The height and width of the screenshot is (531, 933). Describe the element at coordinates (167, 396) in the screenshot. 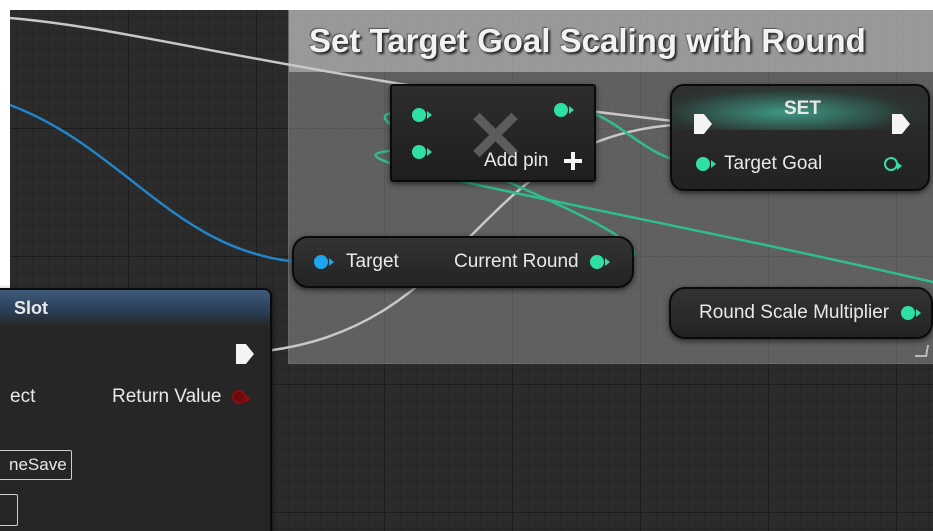

I see `slot-return-value-label: Return Value` at that location.